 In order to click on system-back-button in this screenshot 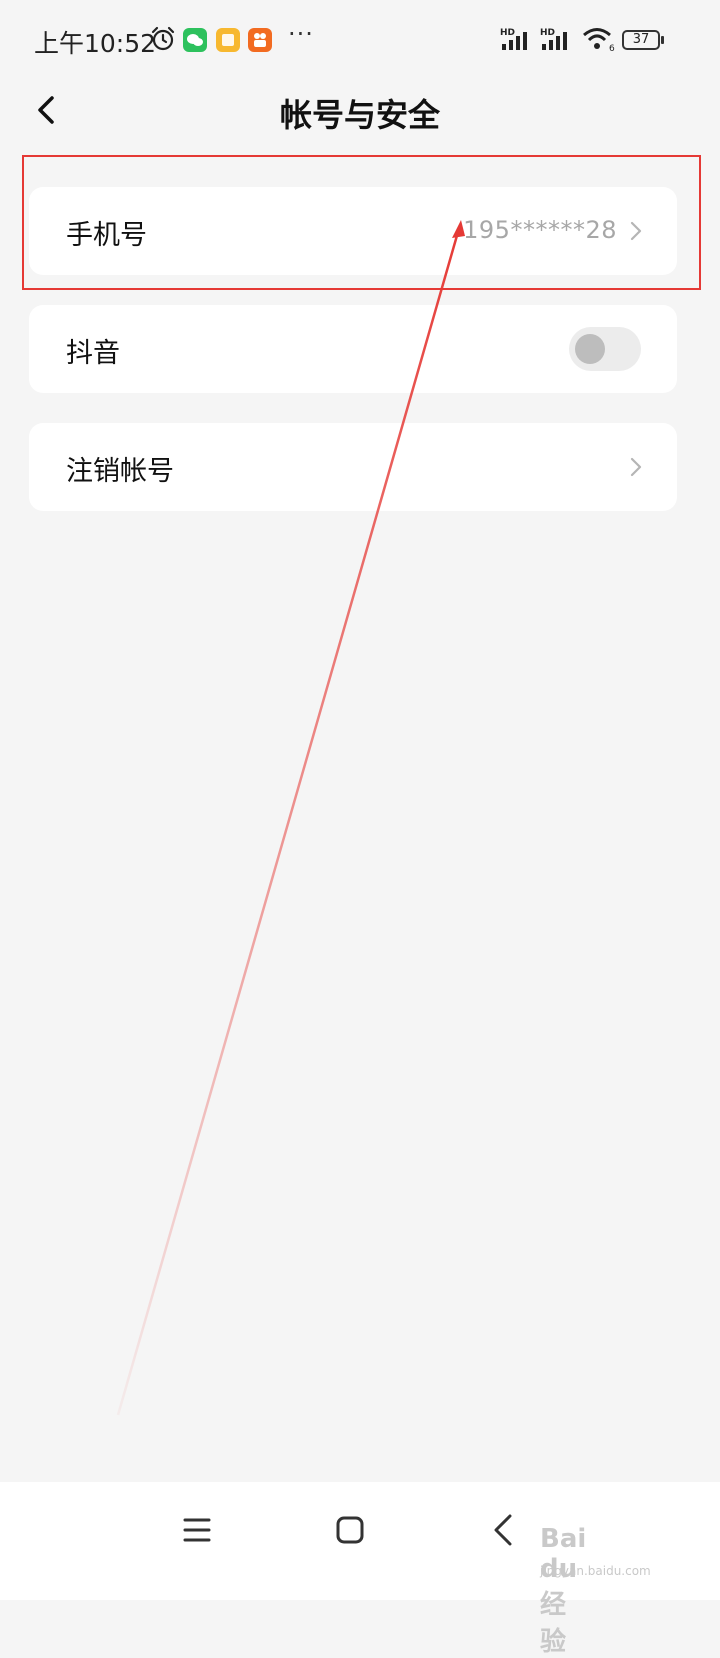, I will do `click(504, 1530)`.